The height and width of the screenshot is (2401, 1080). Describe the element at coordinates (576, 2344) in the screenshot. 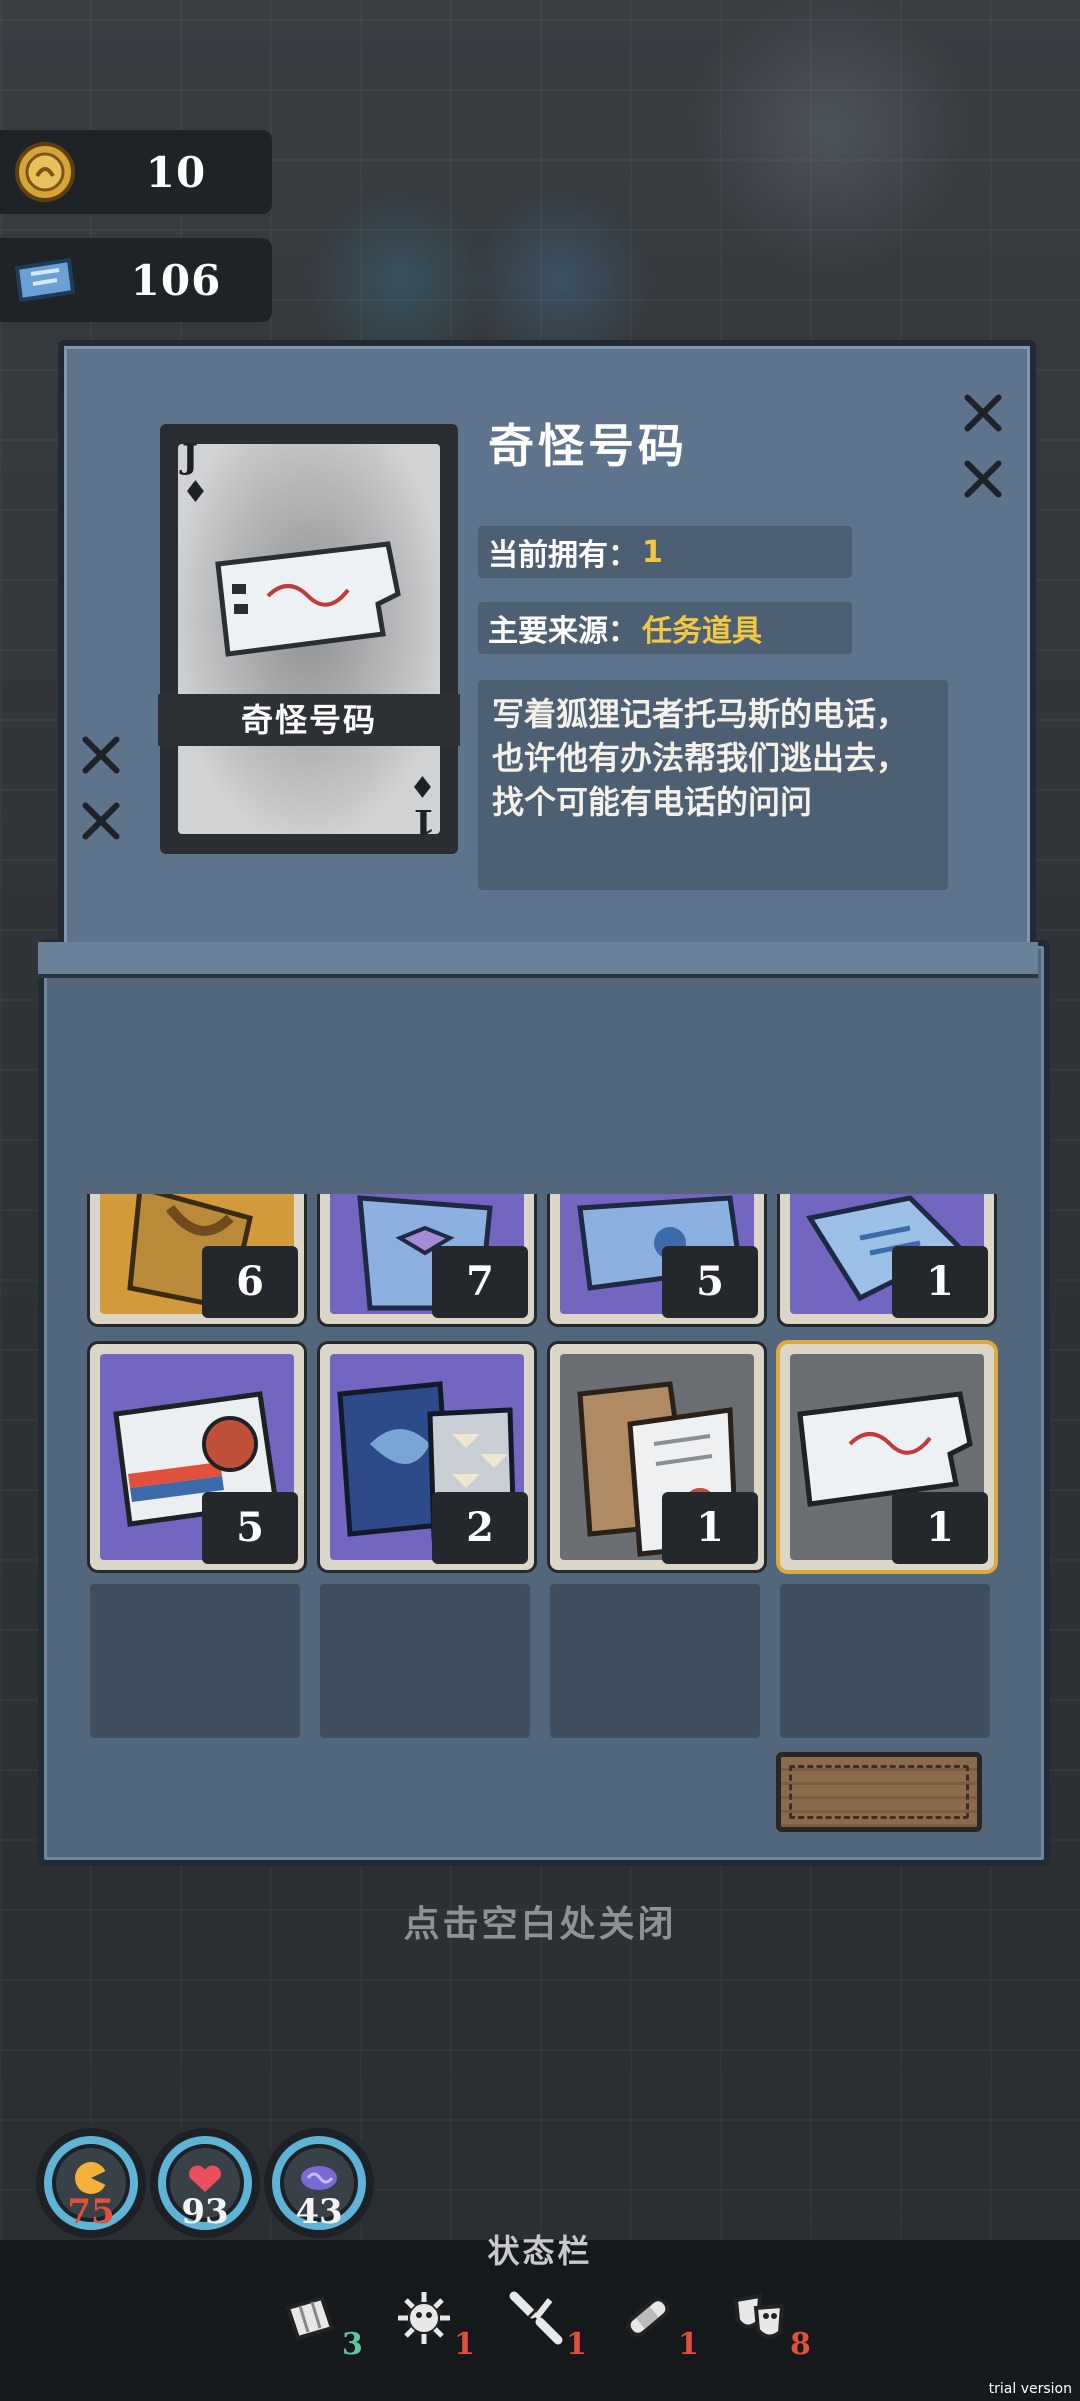

I see `broken-bone-count: 1` at that location.